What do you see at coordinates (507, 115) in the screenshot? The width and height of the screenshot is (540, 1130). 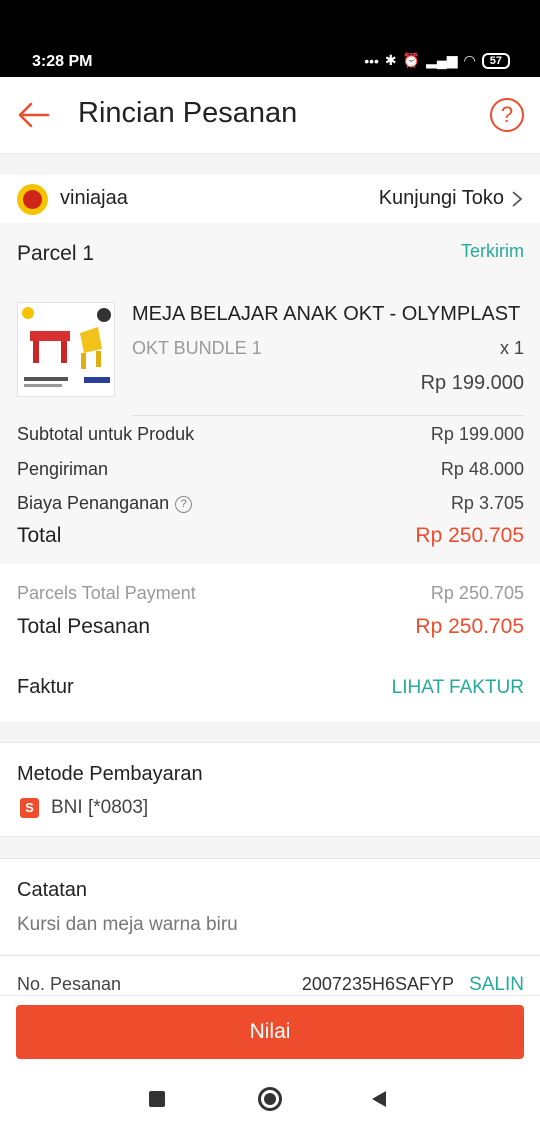 I see `help-icon: ?` at bounding box center [507, 115].